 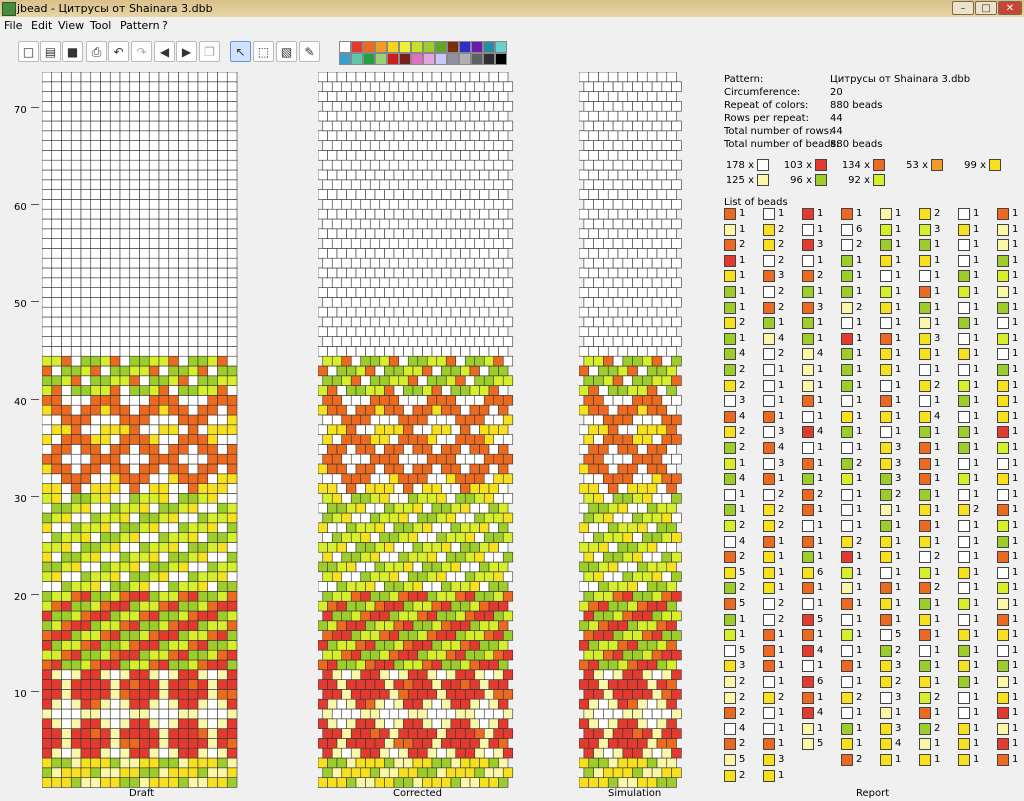 What do you see at coordinates (96, 51) in the screenshot?
I see `print-button: ⎙` at bounding box center [96, 51].